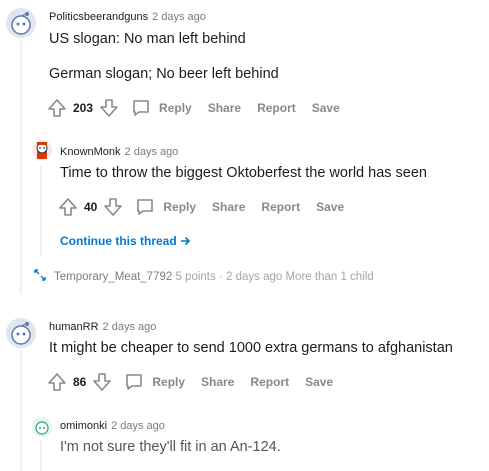 This screenshot has height=471, width=489. Describe the element at coordinates (21, 410) in the screenshot. I see `thread-line-c4` at that location.